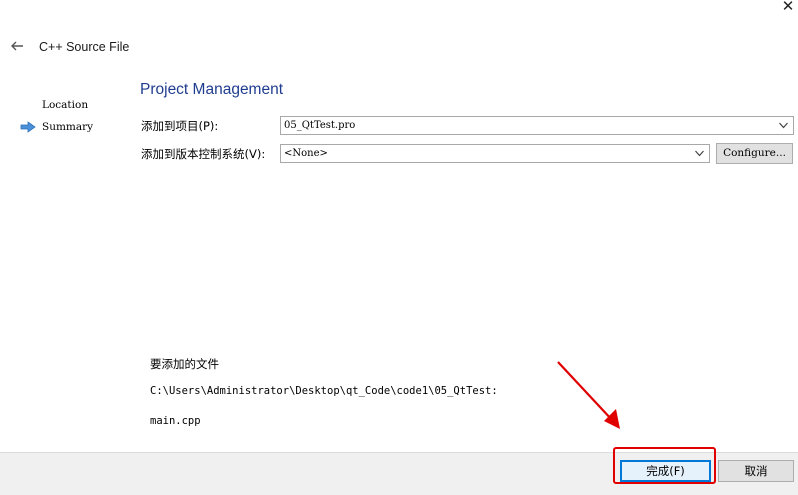  I want to click on add-to-vcs-value: <None>, so click(306, 153).